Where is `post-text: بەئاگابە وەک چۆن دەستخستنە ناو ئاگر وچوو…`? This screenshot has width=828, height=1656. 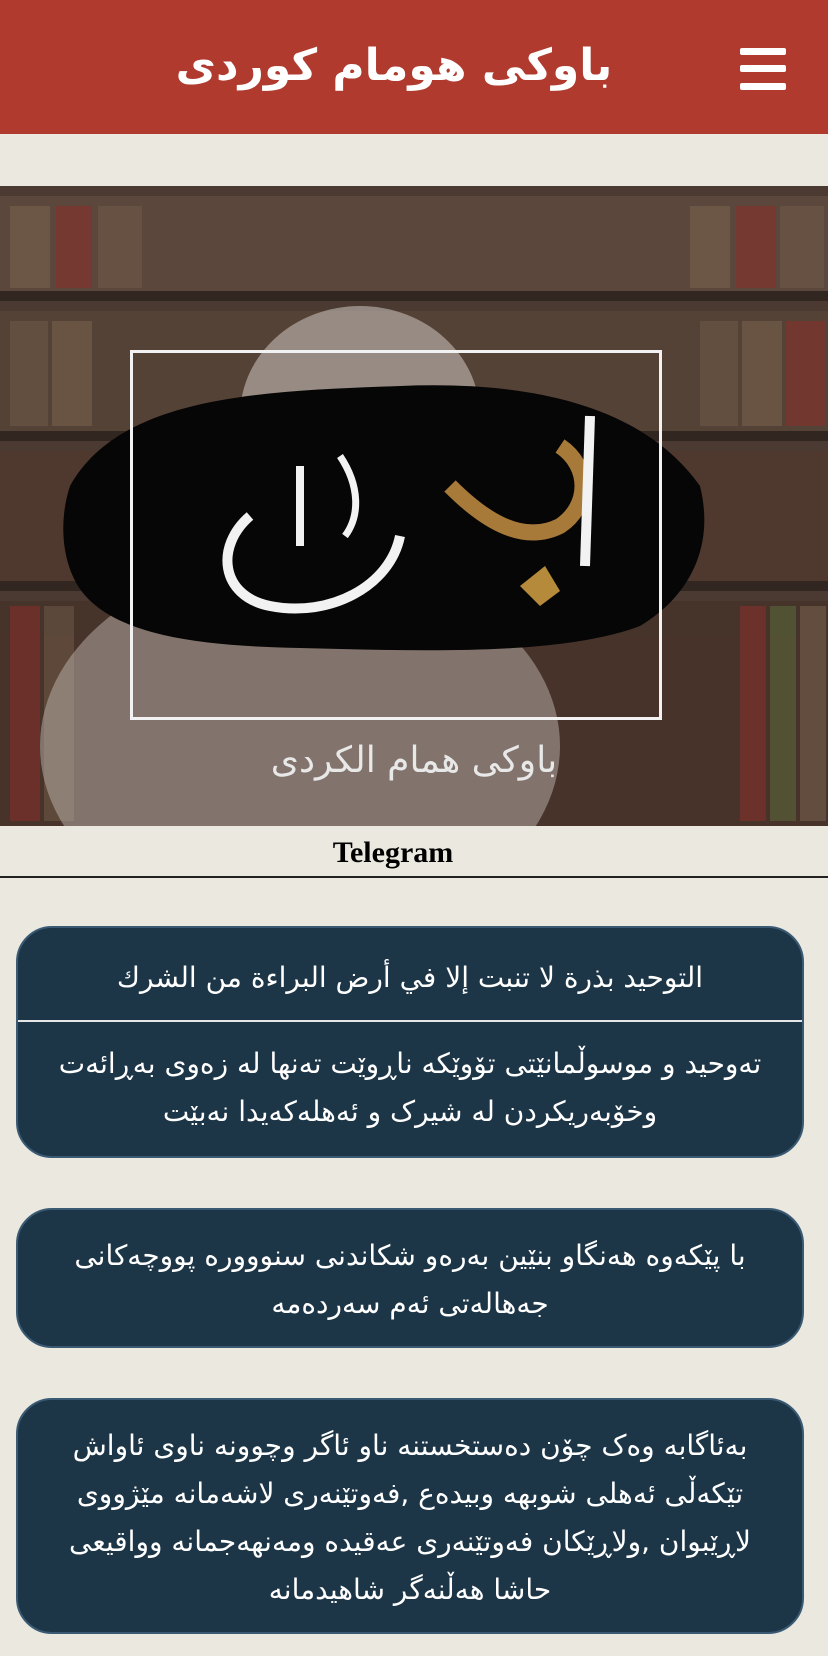 post-text: بەئاگابە وەک چۆن دەستخستنە ناو ئاگر وچوو… is located at coordinates (410, 1517).